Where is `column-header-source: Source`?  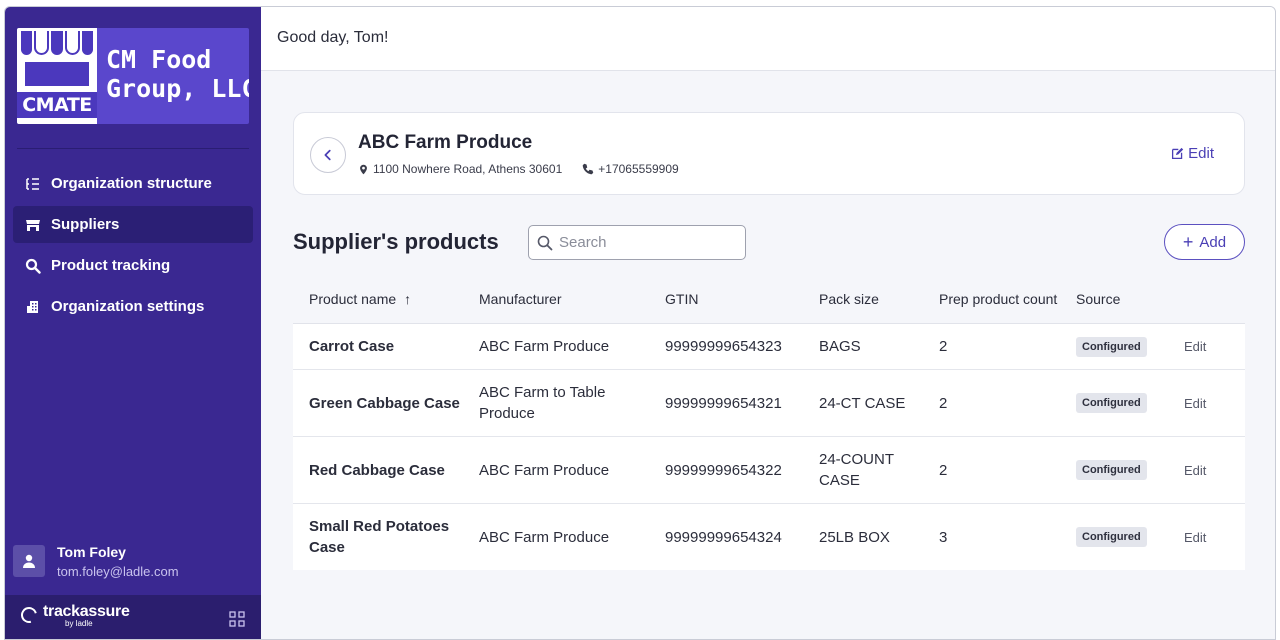
column-header-source: Source is located at coordinates (1098, 299).